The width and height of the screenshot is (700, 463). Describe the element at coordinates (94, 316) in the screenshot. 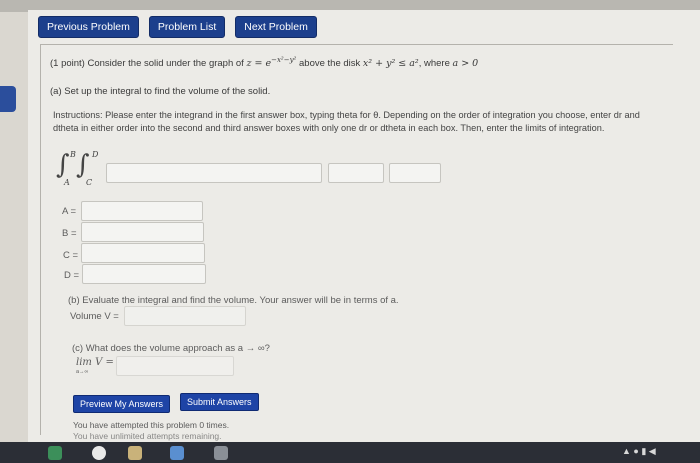

I see `volume-label: Volume V =` at that location.